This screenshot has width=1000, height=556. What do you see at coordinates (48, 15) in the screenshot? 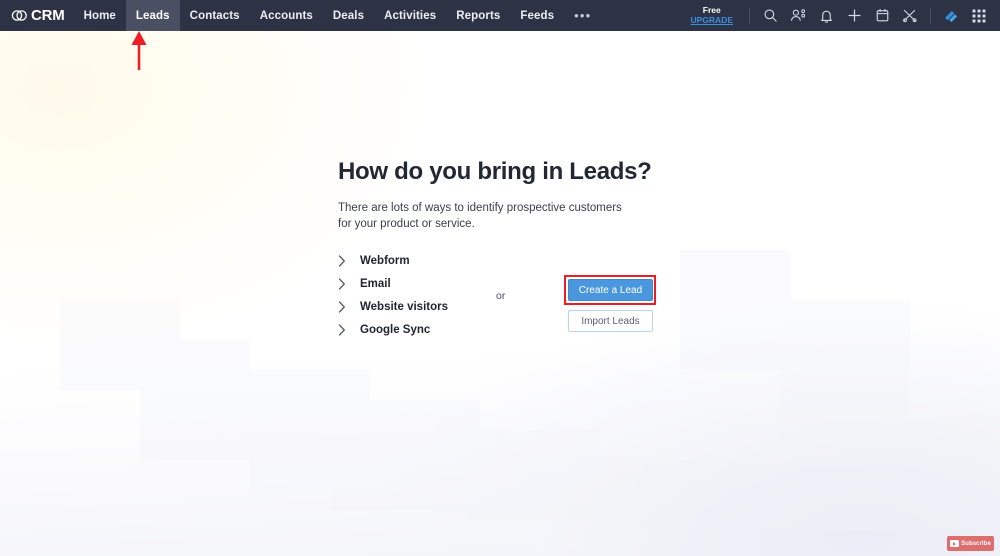
I see `app-logo-text: CRM` at bounding box center [48, 15].